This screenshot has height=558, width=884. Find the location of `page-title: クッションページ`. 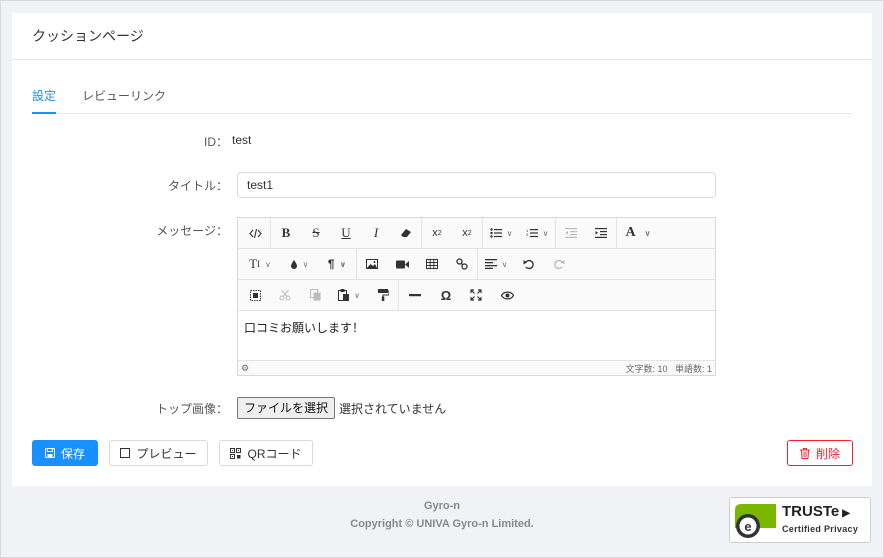

page-title: クッションページ is located at coordinates (442, 36).